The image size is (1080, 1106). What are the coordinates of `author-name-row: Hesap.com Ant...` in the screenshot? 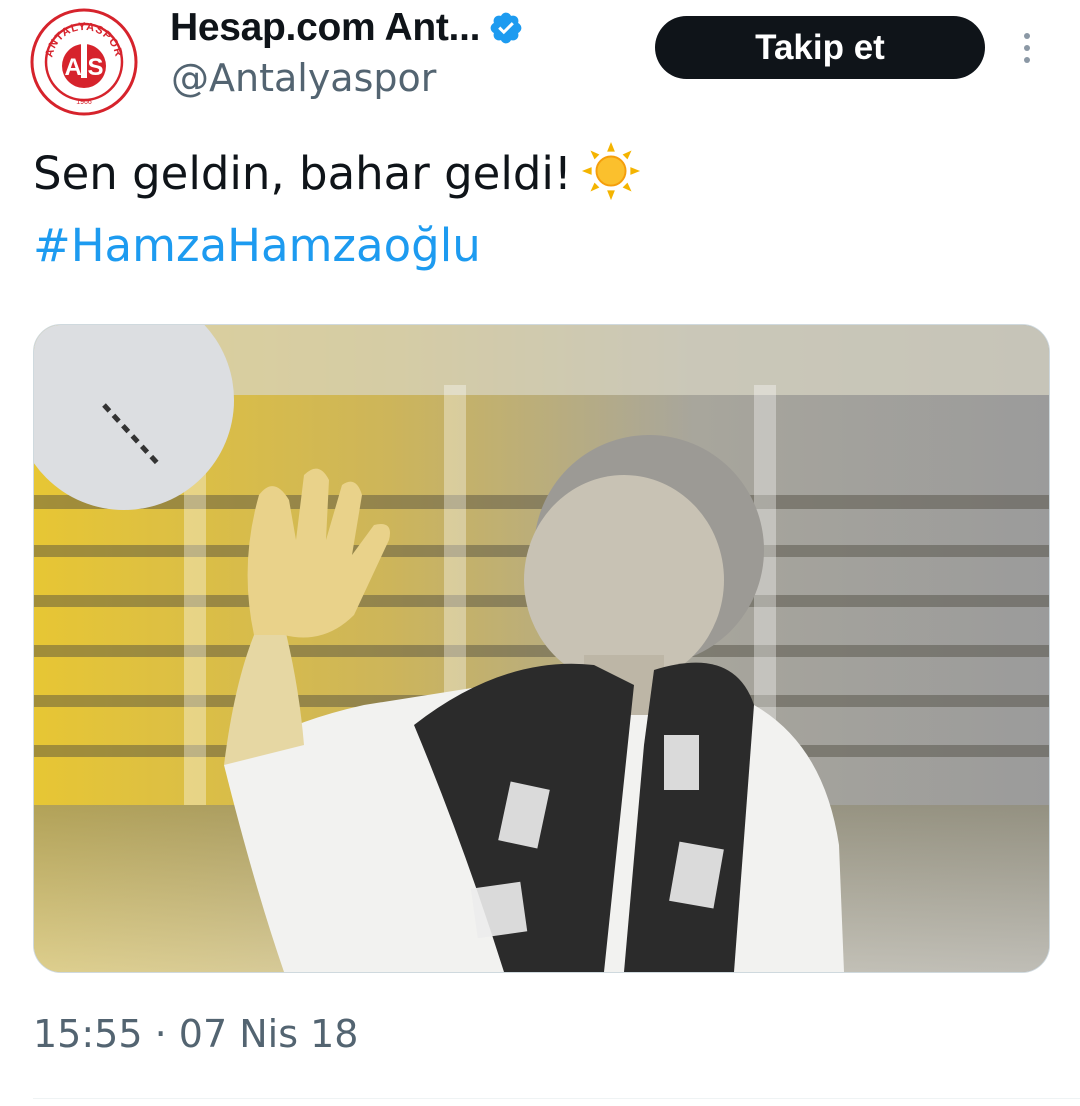 It's located at (347, 28).